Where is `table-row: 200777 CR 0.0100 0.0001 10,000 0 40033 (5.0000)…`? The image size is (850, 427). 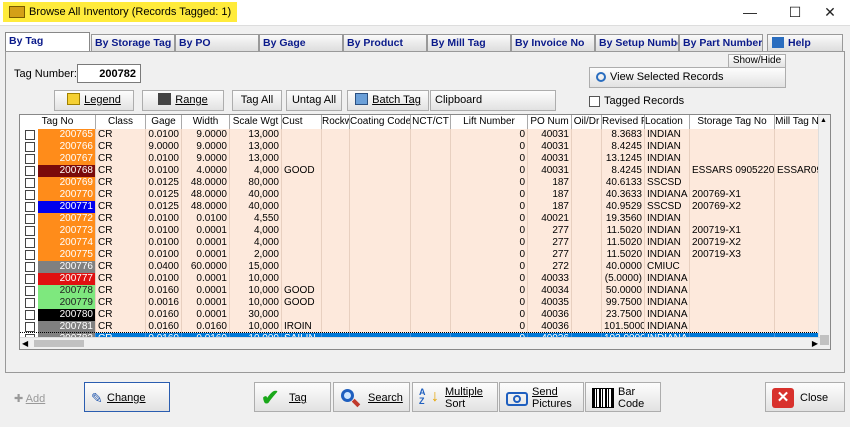
table-row: 200777 CR 0.0100 0.0001 10,000 0 40033 (5.0000)… is located at coordinates (420, 279).